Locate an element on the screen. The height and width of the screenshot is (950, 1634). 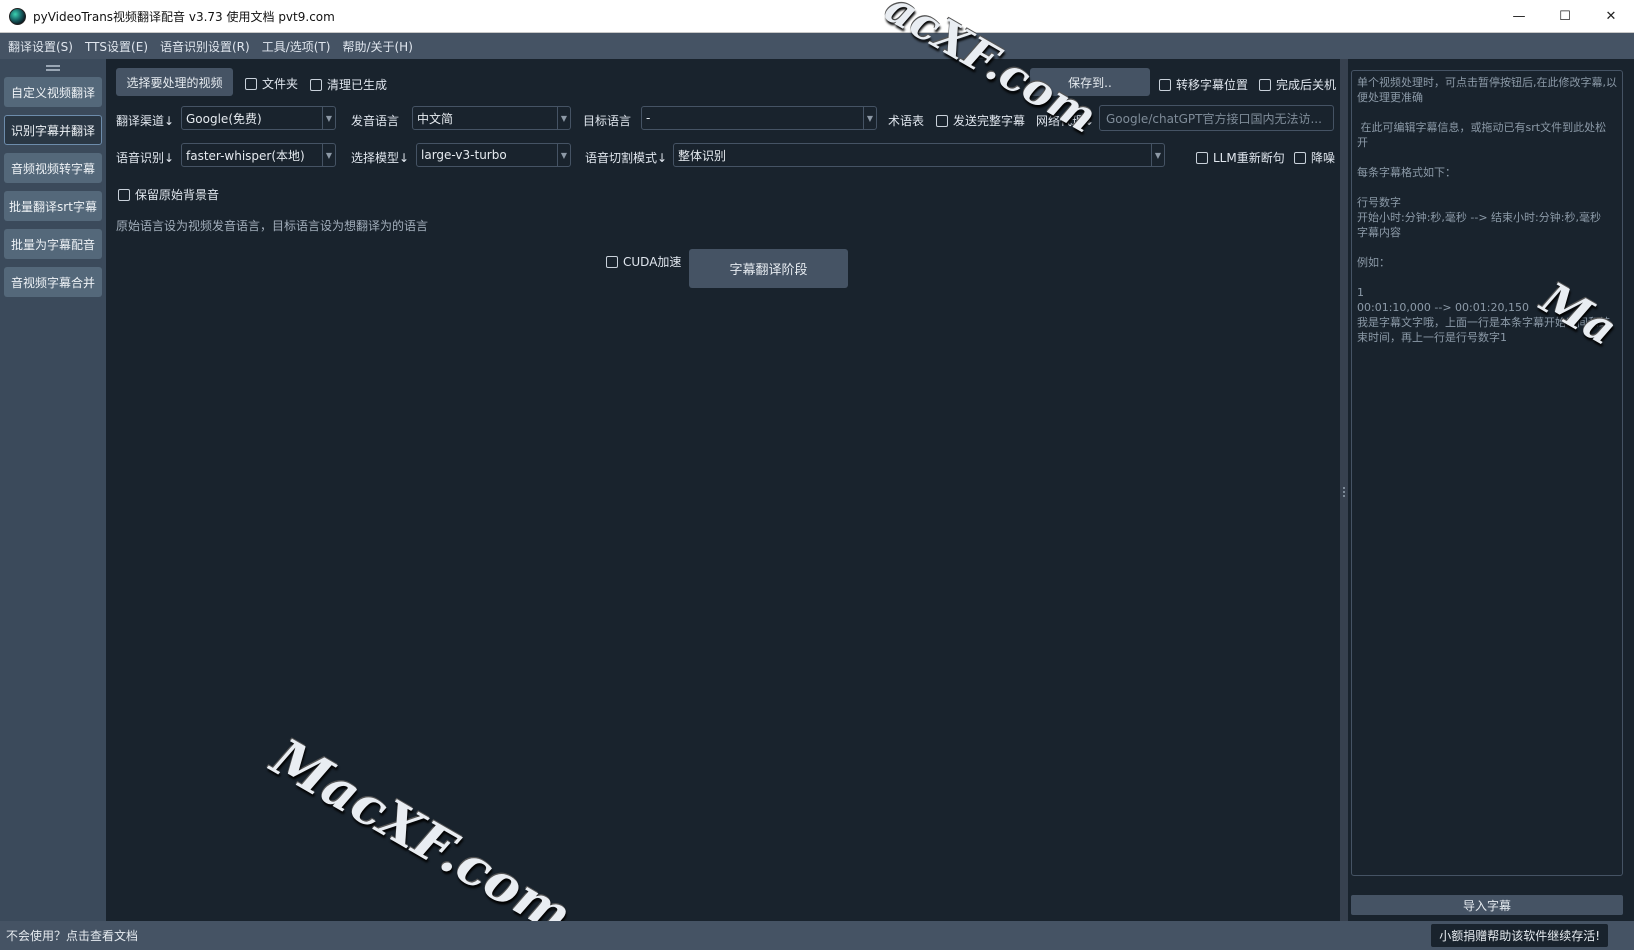
split-mode-select: 整体识别 ▼ is located at coordinates (919, 155).